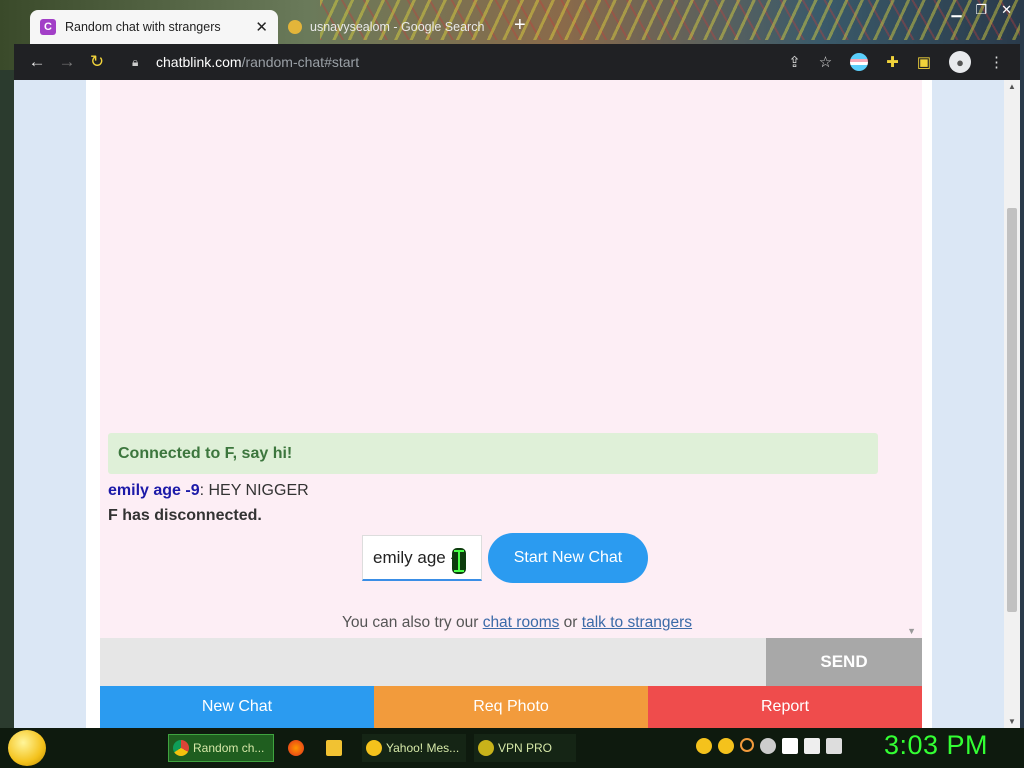 The width and height of the screenshot is (1024, 768). Describe the element at coordinates (459, 561) in the screenshot. I see `text-cursor-icon` at that location.